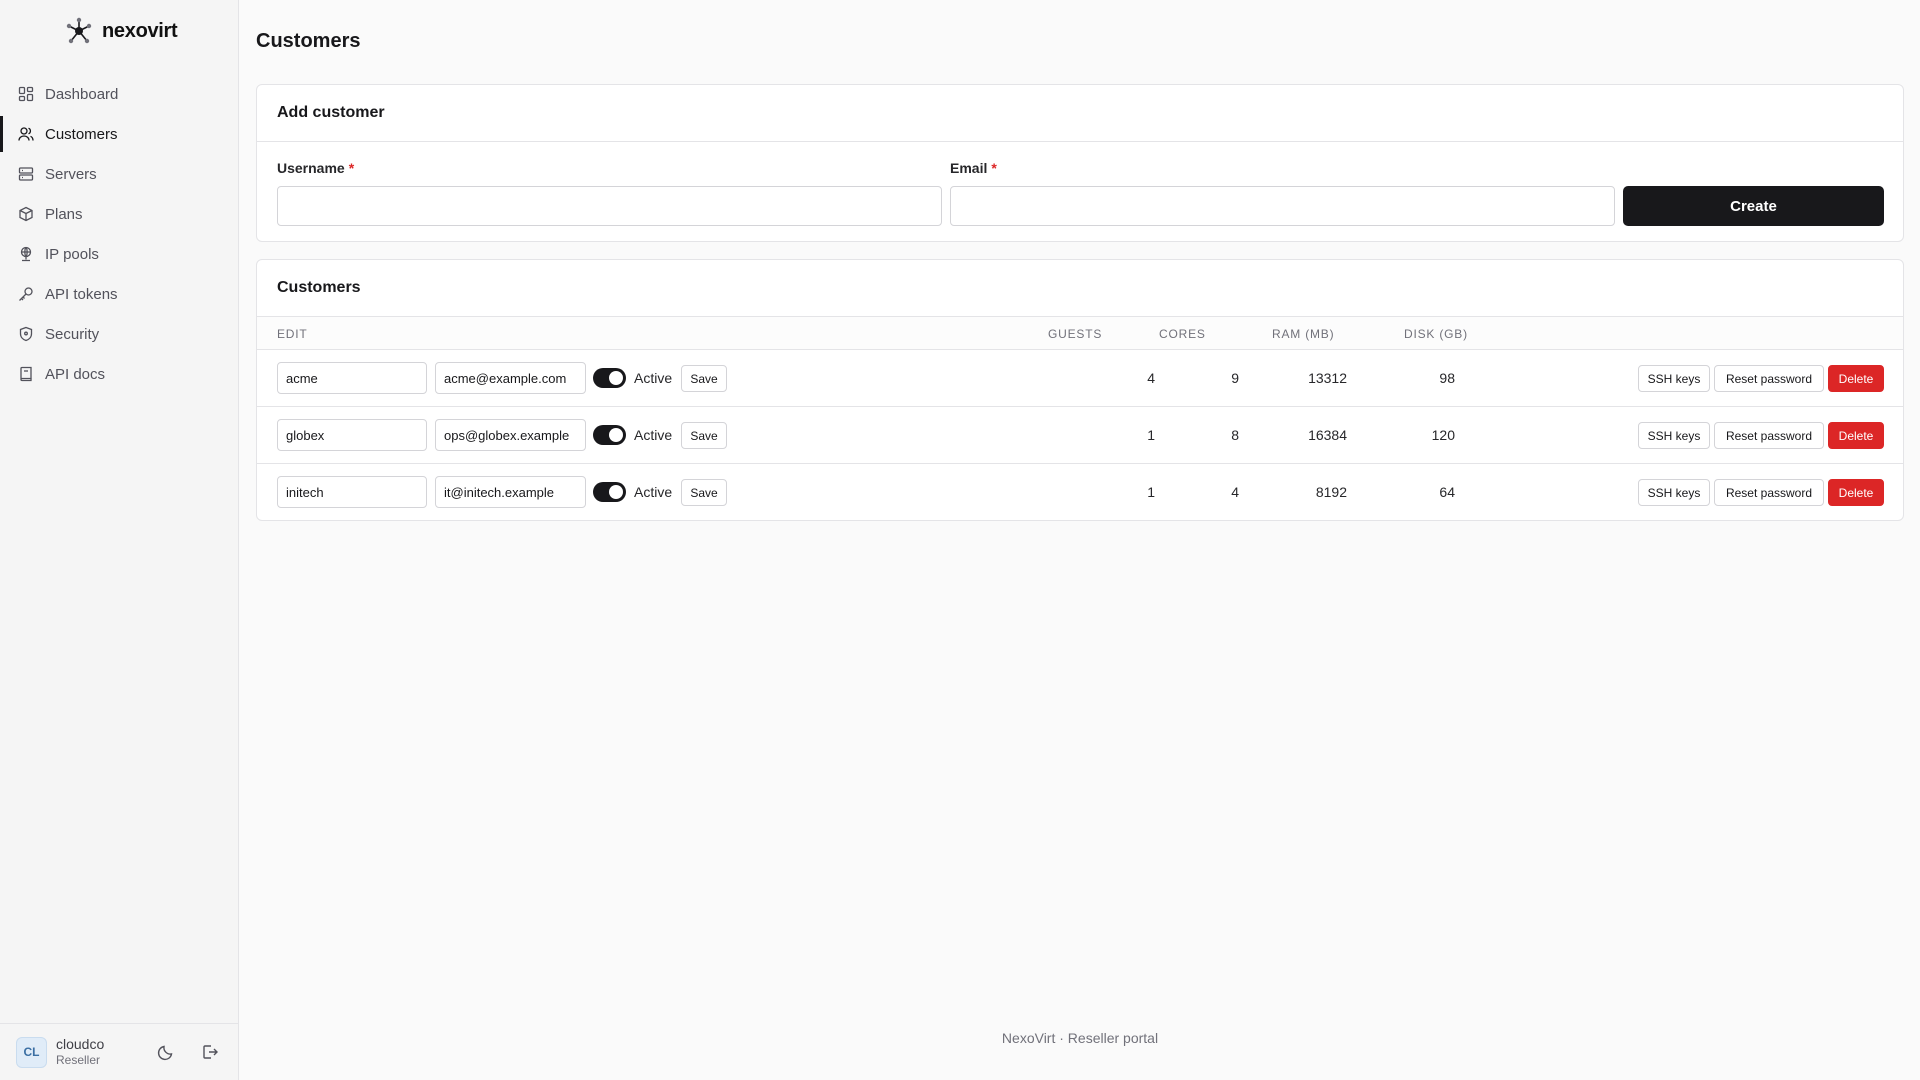 The height and width of the screenshot is (1080, 1920). Describe the element at coordinates (1080, 113) in the screenshot. I see `add-customer-title: Add customer` at that location.